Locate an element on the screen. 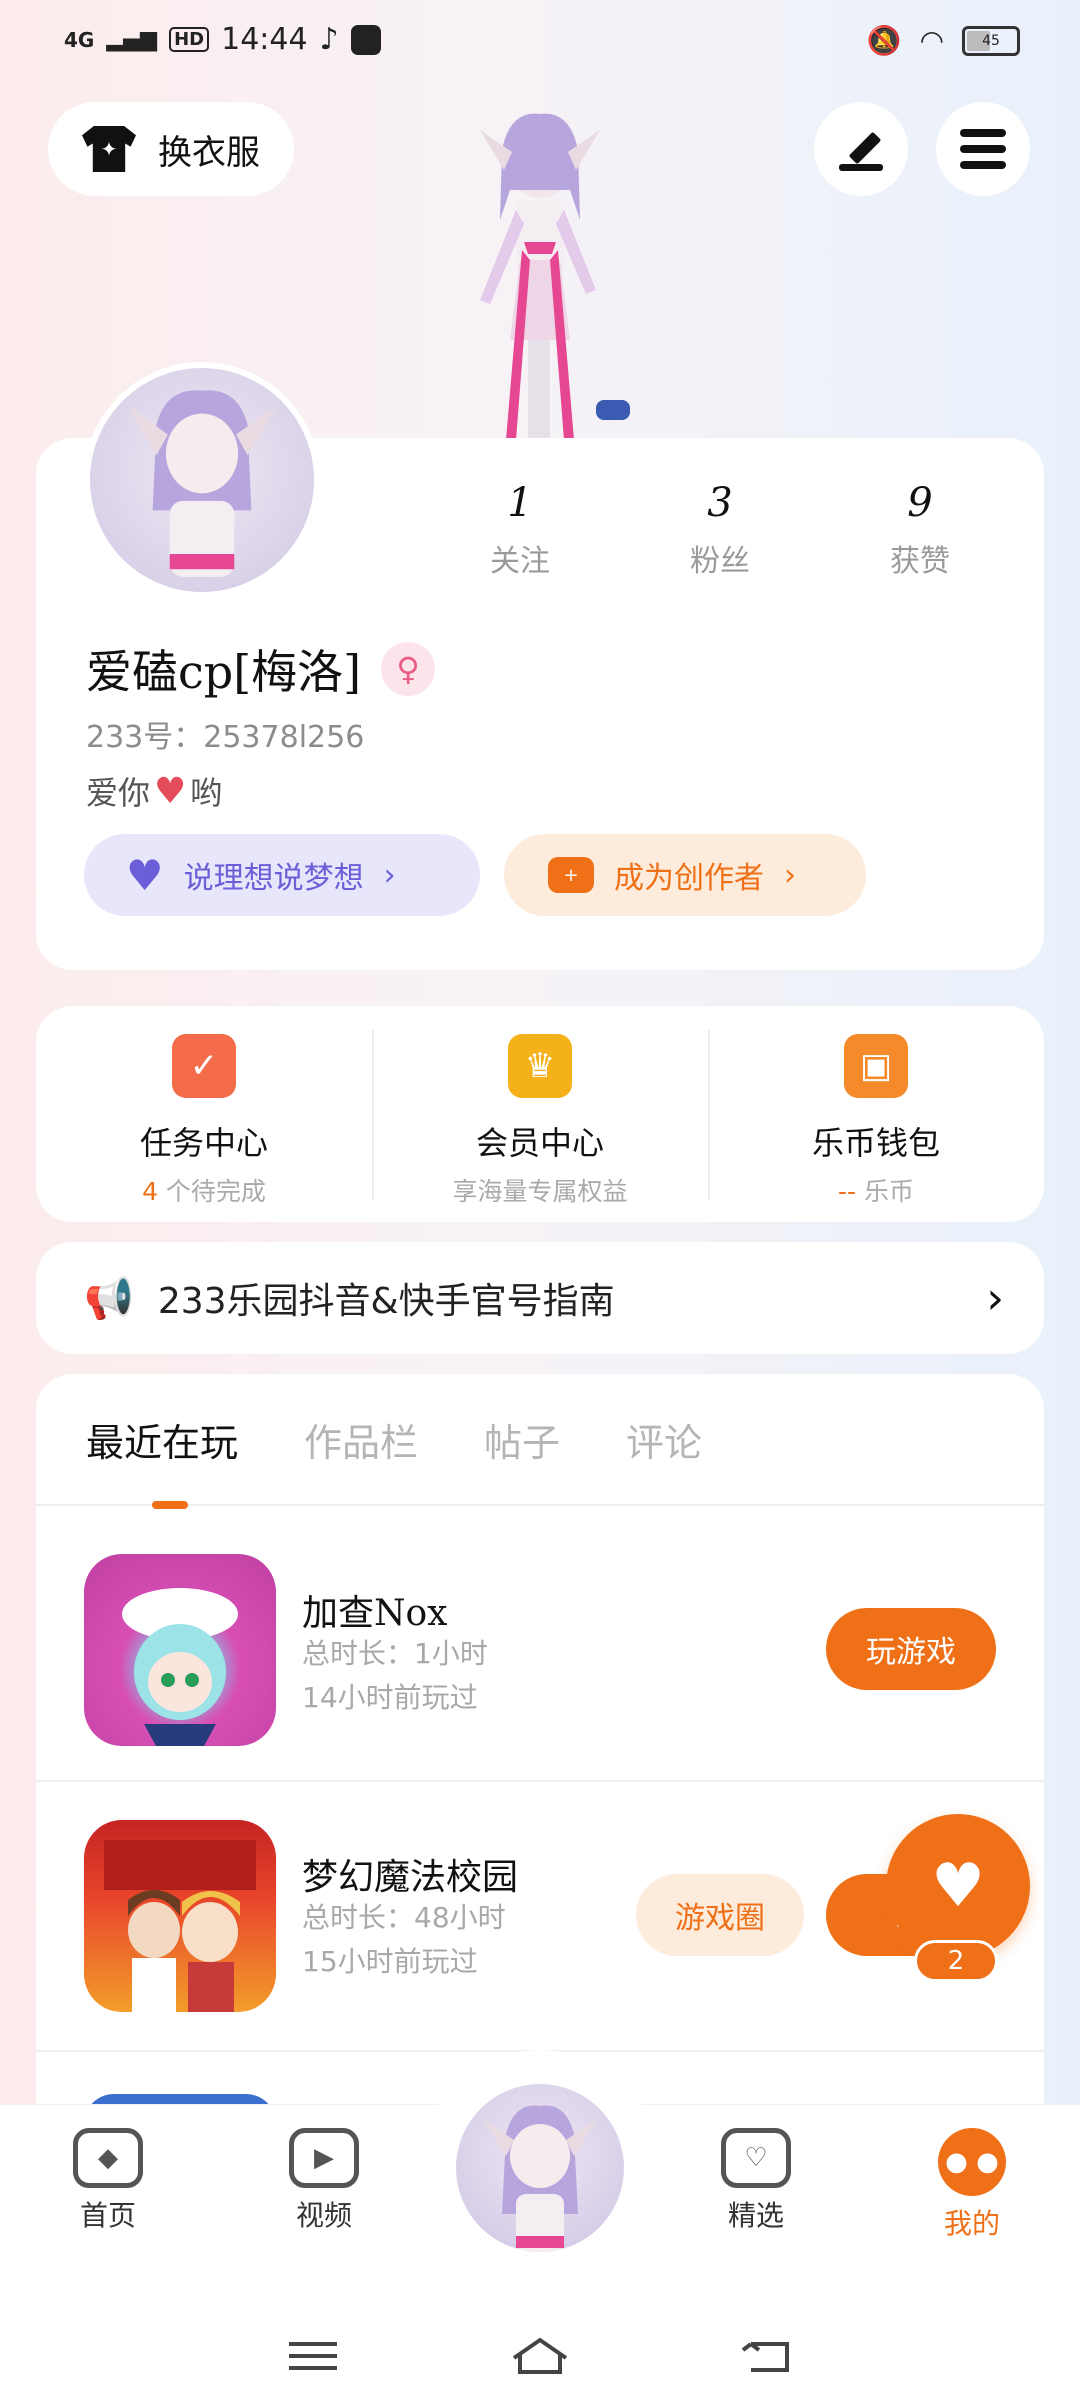 This screenshot has height=2408, width=1080. signal-icon: ▂▄▆ is located at coordinates (132, 39).